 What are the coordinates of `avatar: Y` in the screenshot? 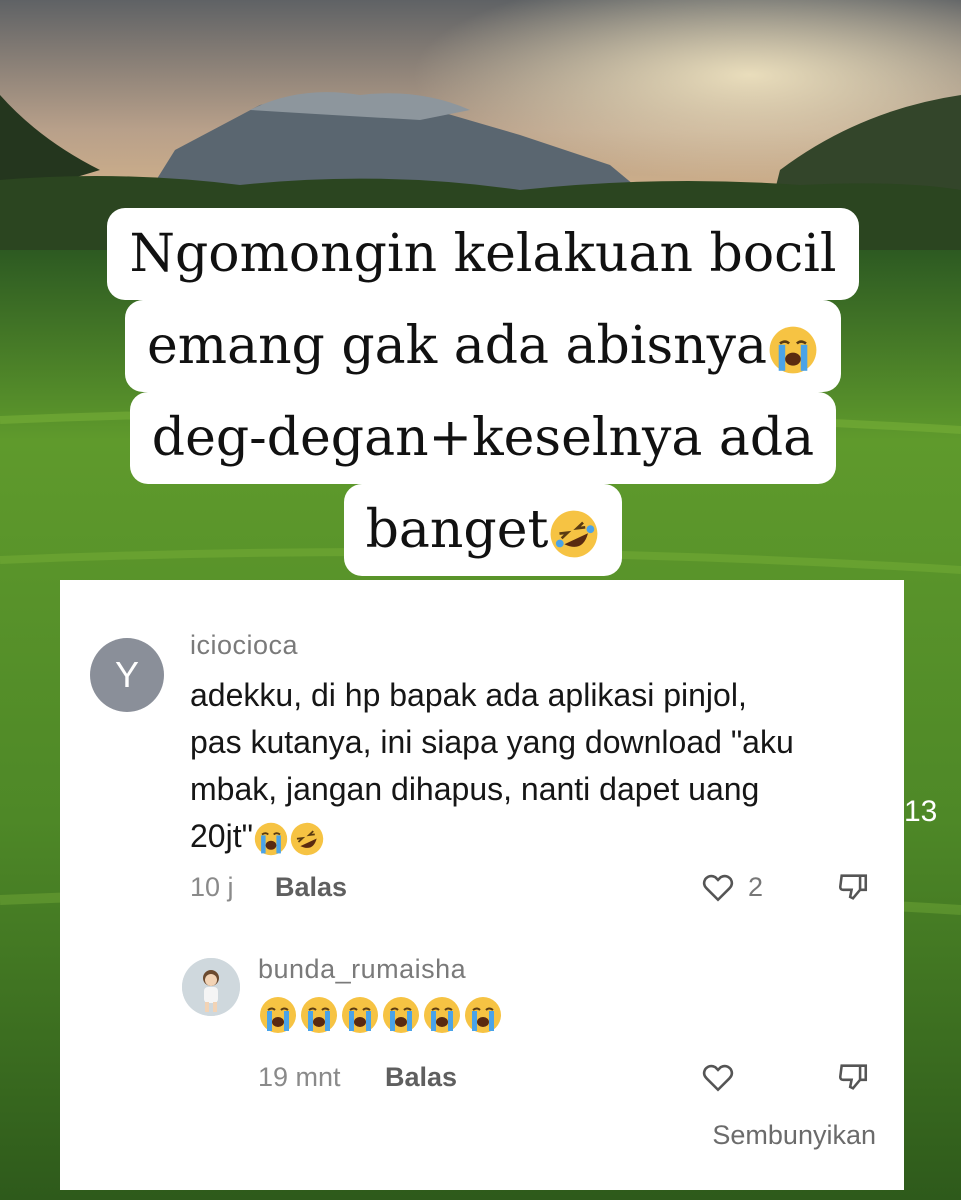 It's located at (127, 675).